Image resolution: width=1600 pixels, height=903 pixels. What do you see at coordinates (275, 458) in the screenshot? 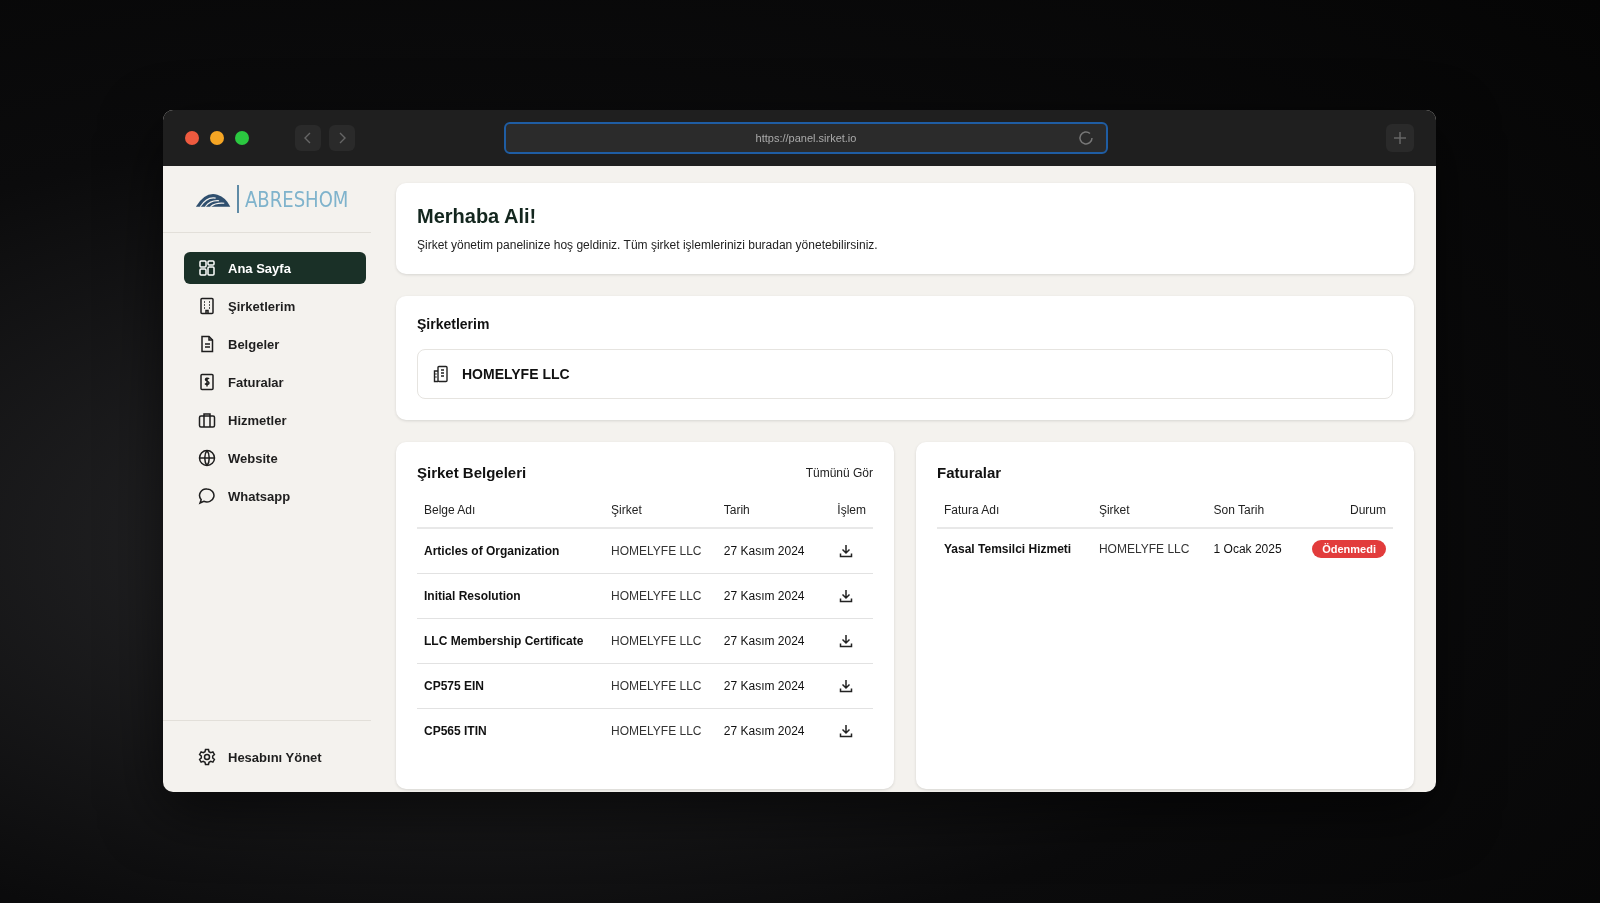
I see `nav-item: Website` at bounding box center [275, 458].